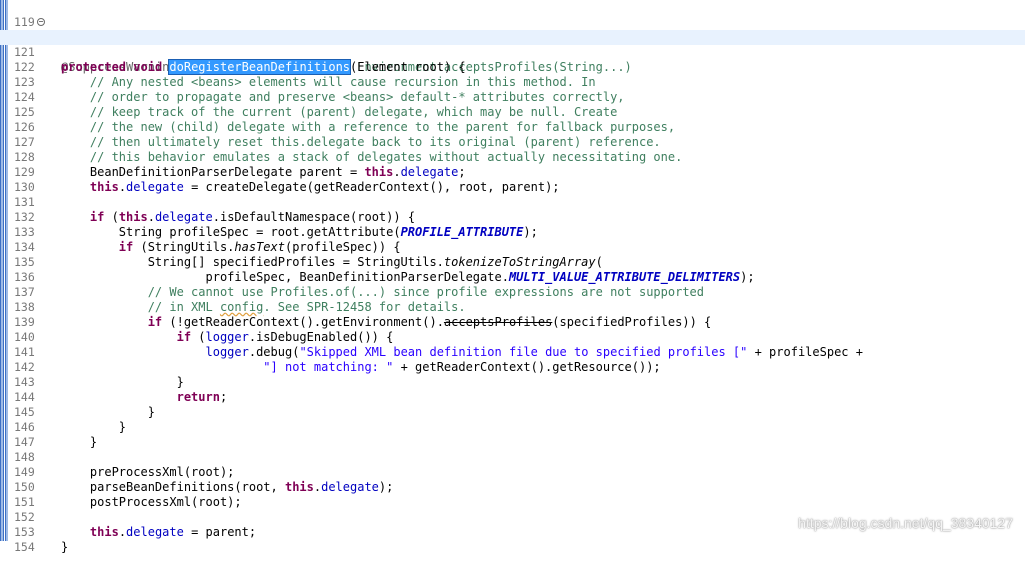  What do you see at coordinates (65, 547) in the screenshot?
I see `code-text: }` at bounding box center [65, 547].